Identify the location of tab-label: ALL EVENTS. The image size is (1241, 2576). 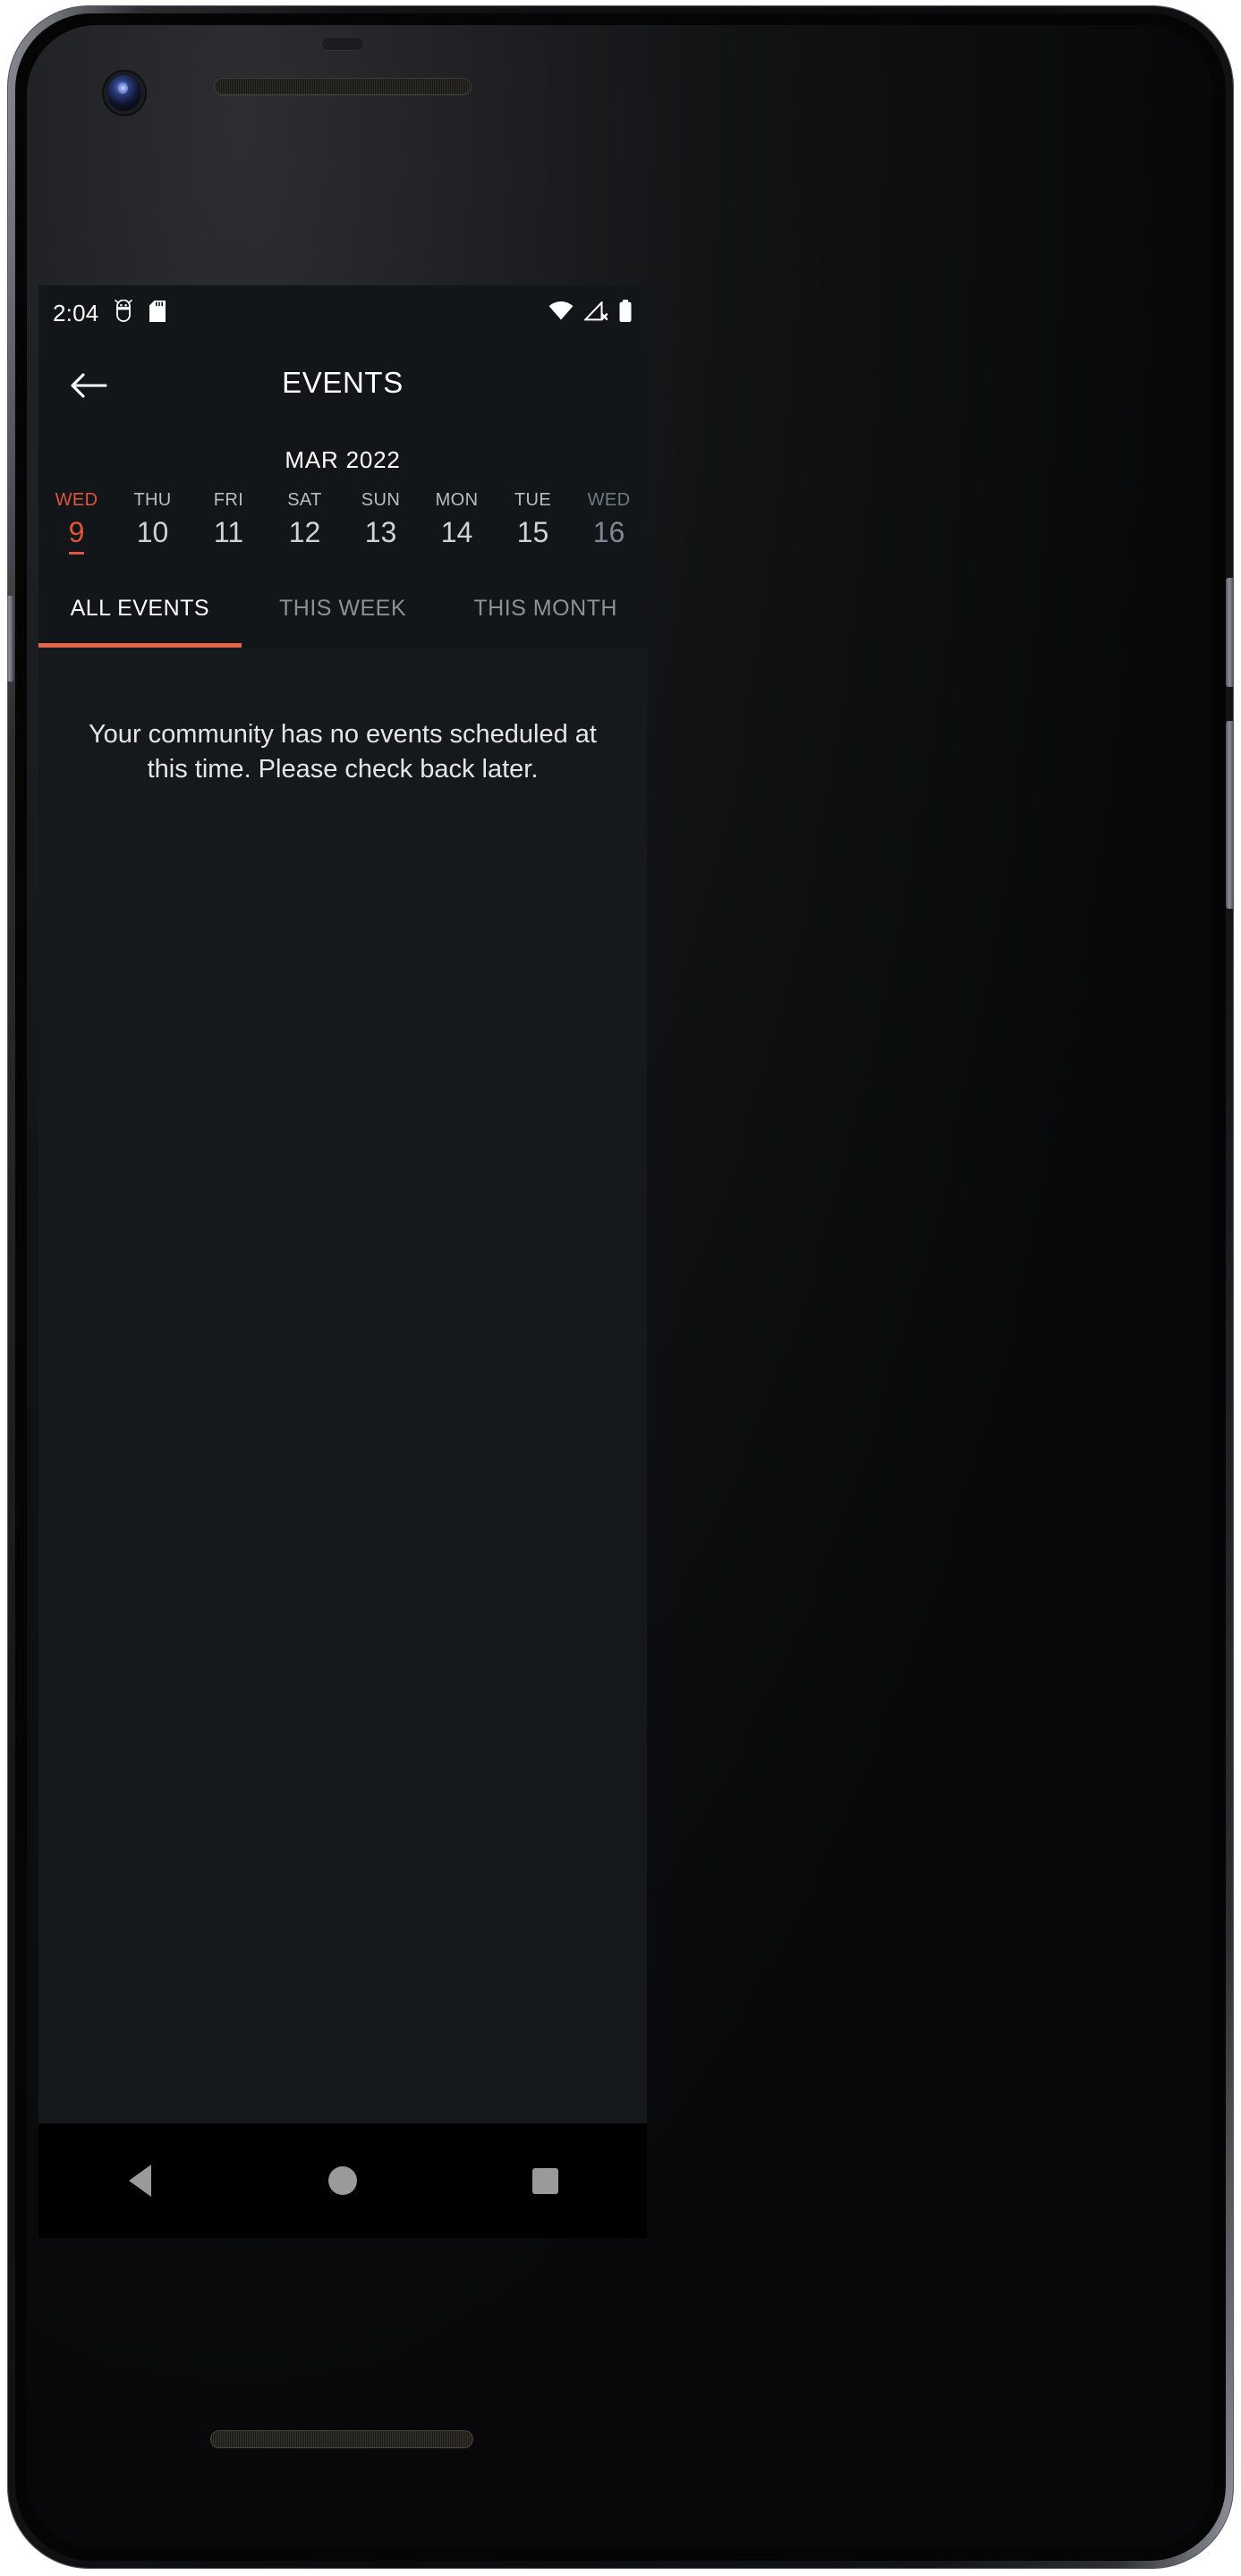
(140, 609).